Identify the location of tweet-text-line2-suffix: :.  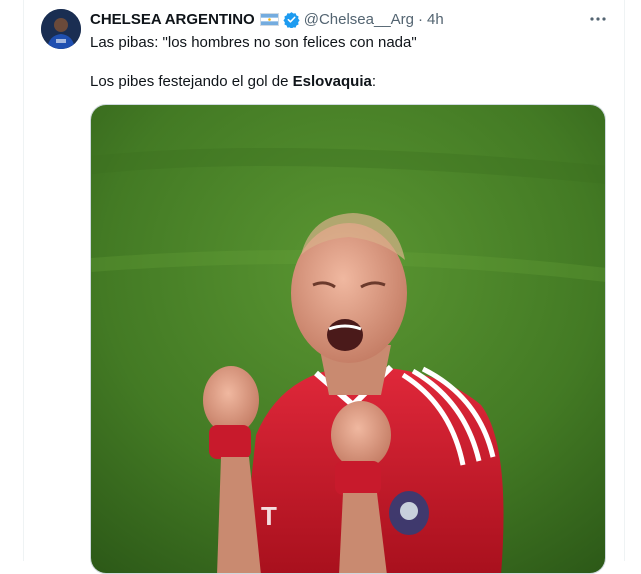
(374, 81).